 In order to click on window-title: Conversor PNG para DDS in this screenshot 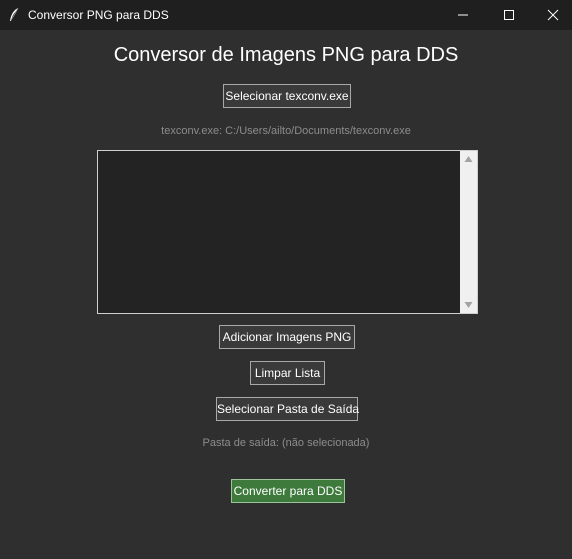, I will do `click(98, 15)`.